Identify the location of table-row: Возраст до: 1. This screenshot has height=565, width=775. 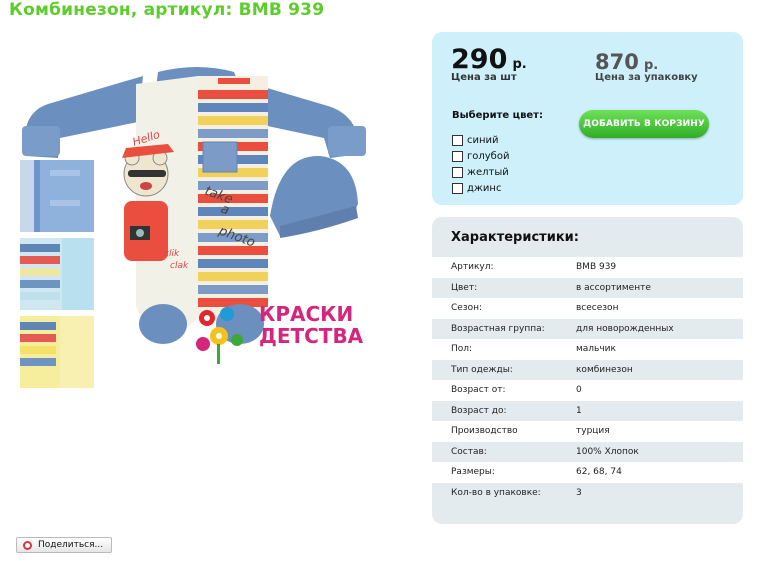
(587, 410).